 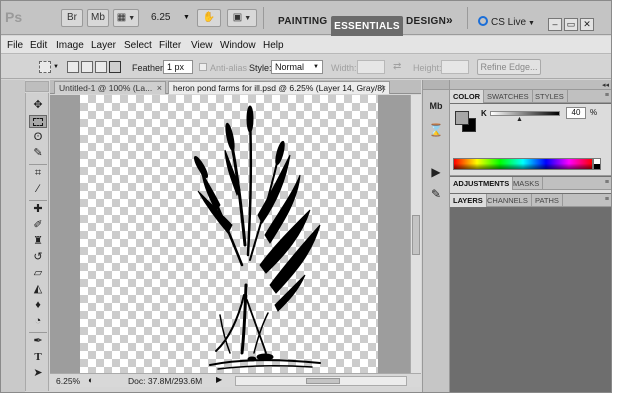 I want to click on swap-dimensions-icon: ⇄, so click(x=397, y=66).